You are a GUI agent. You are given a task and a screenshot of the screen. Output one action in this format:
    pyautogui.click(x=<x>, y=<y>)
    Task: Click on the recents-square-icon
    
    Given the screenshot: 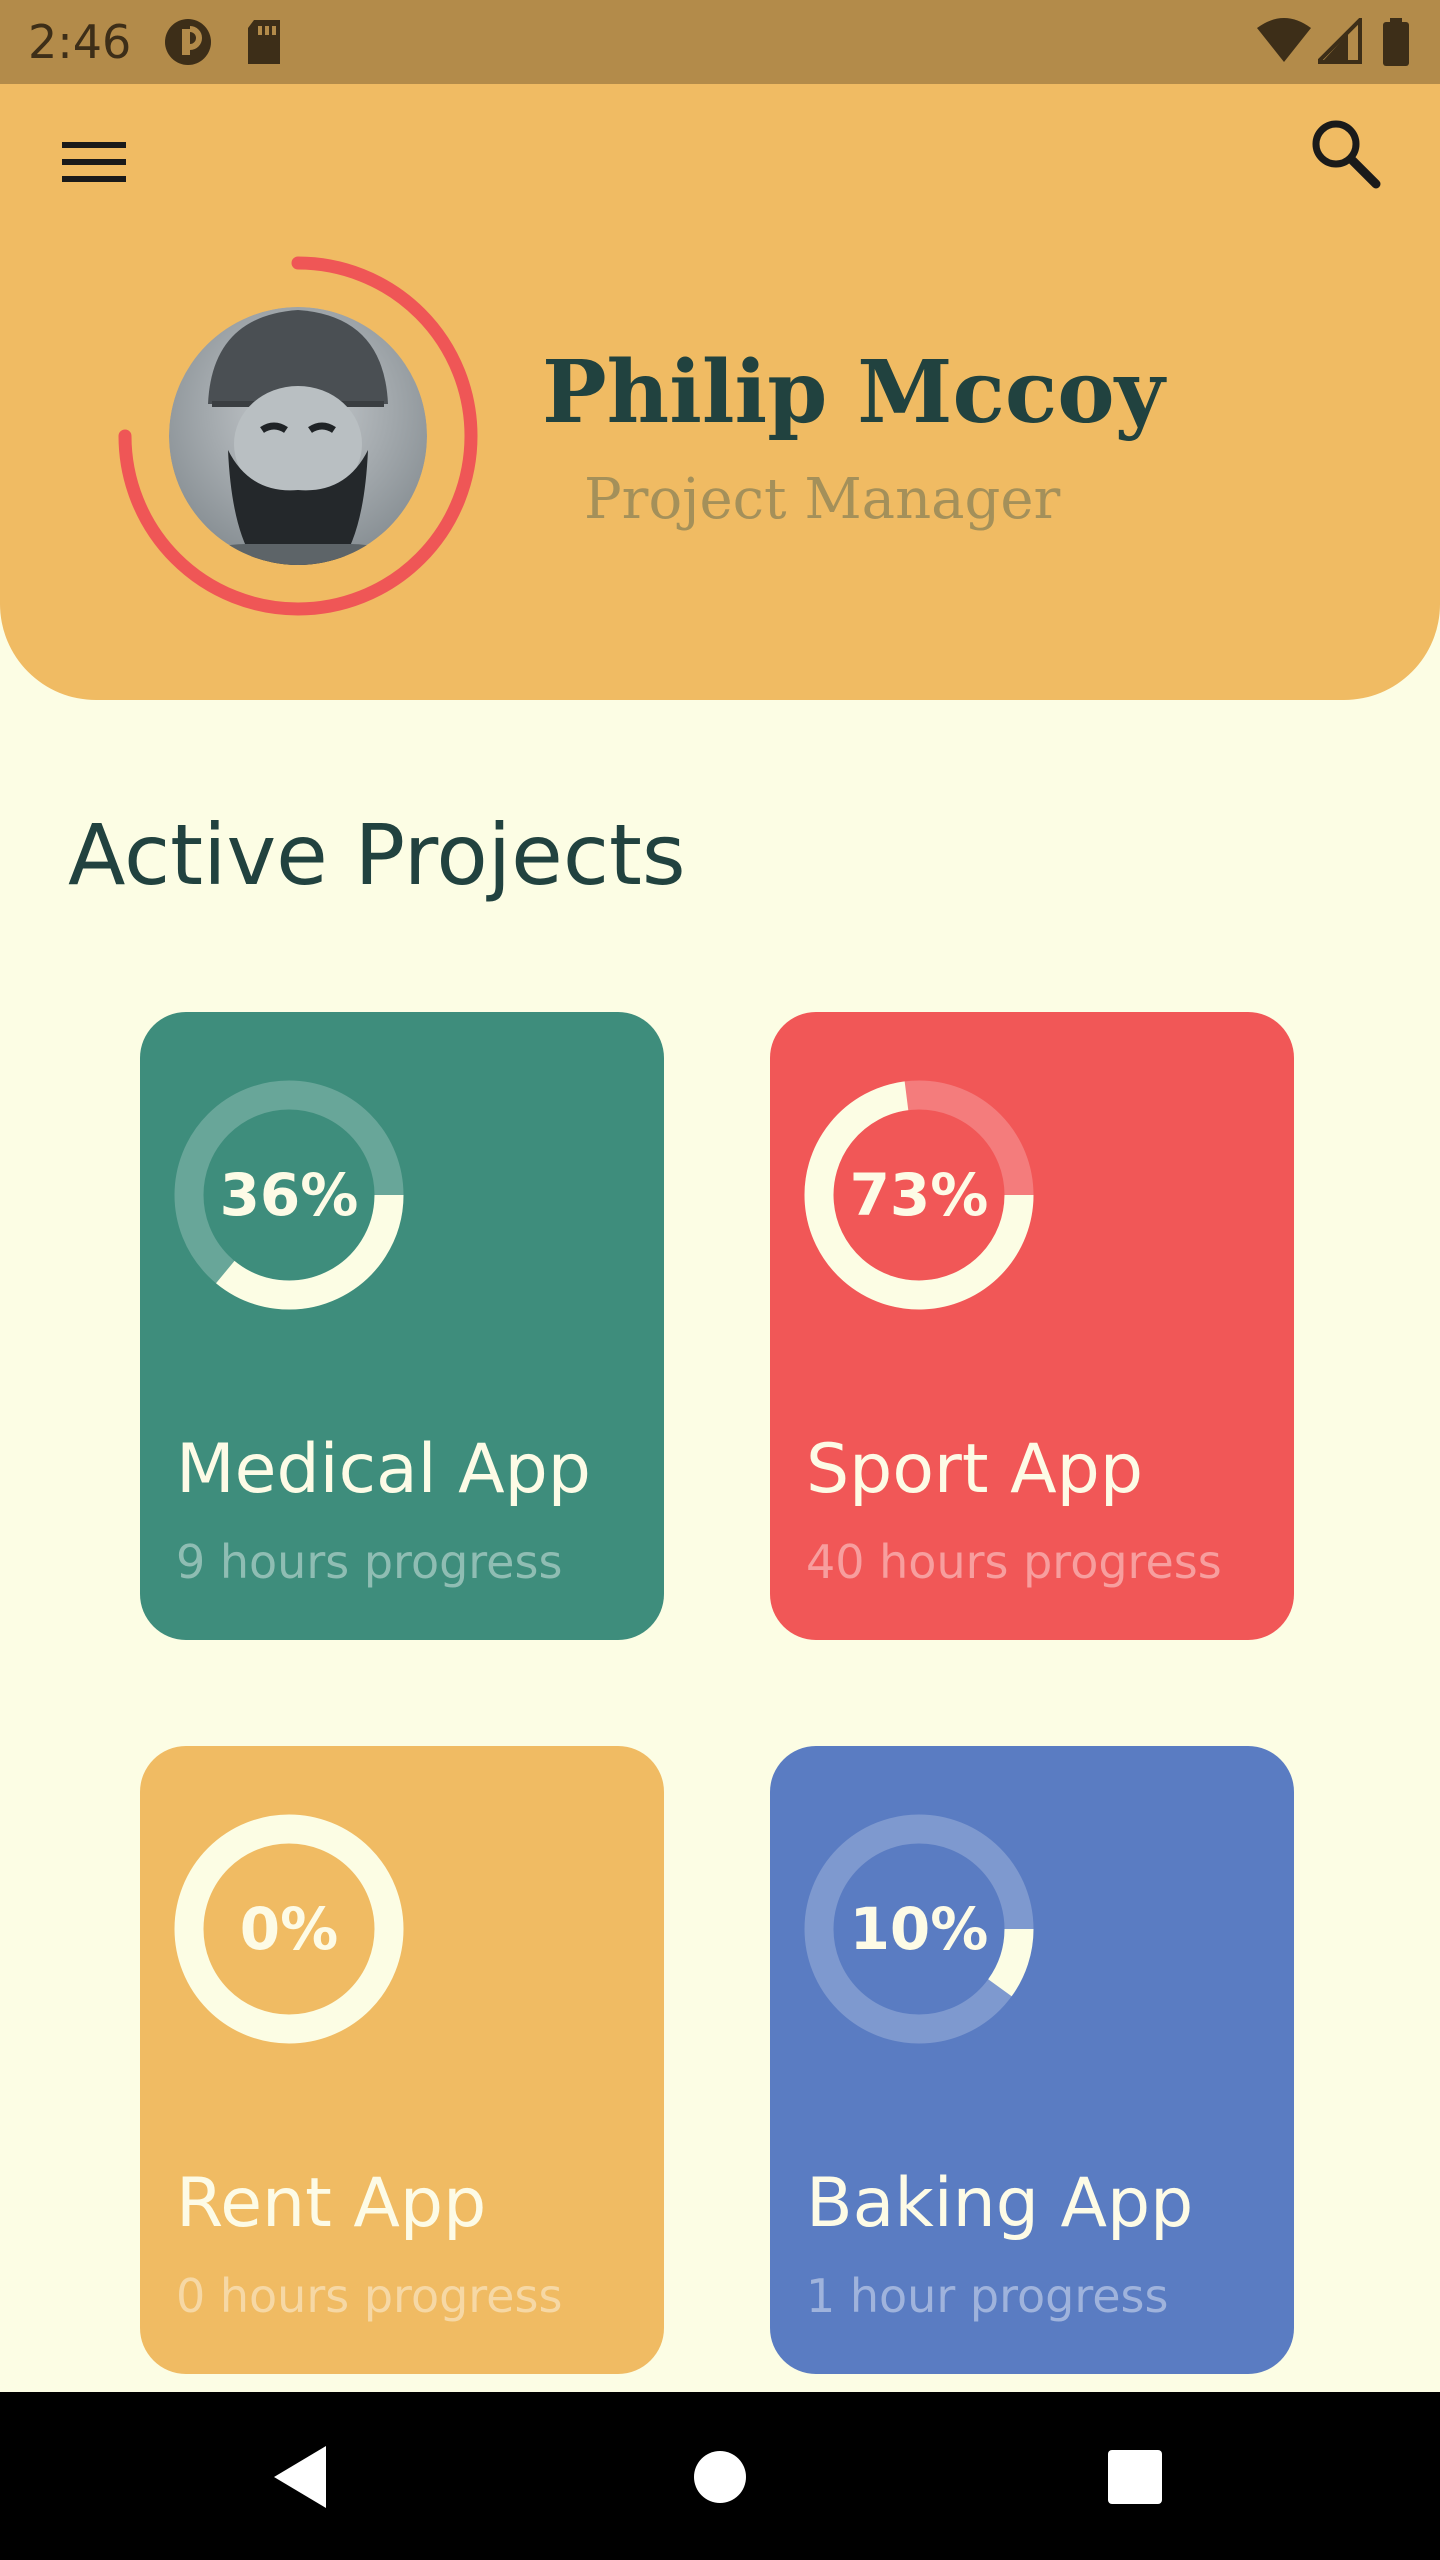 What is the action you would take?
    pyautogui.click(x=1135, y=2477)
    